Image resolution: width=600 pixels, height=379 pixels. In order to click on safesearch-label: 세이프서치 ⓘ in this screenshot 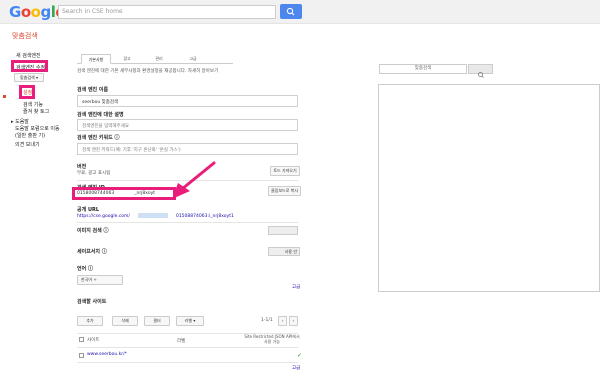, I will do `click(92, 251)`.